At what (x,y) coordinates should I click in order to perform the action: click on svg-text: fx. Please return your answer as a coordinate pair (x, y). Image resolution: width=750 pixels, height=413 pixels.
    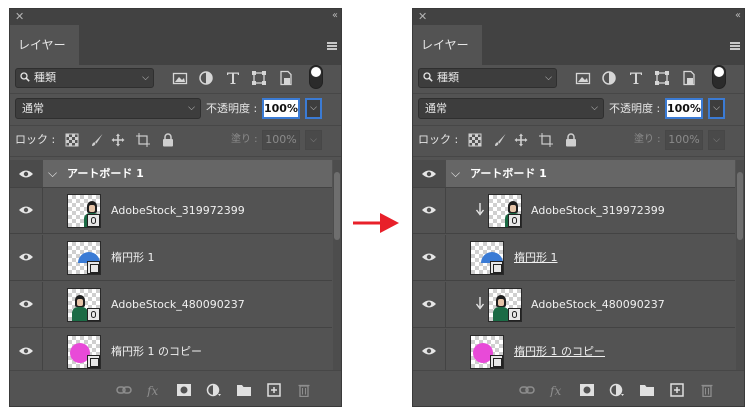
    Looking at the image, I should click on (152, 390).